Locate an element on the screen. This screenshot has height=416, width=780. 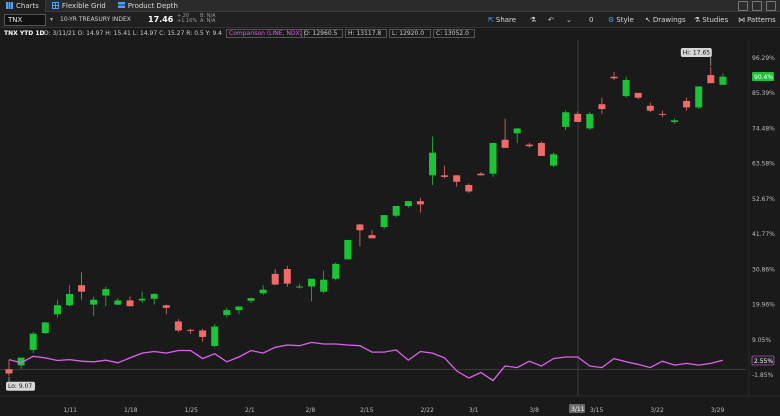
y-axis-label: 52.67% is located at coordinates (763, 199).